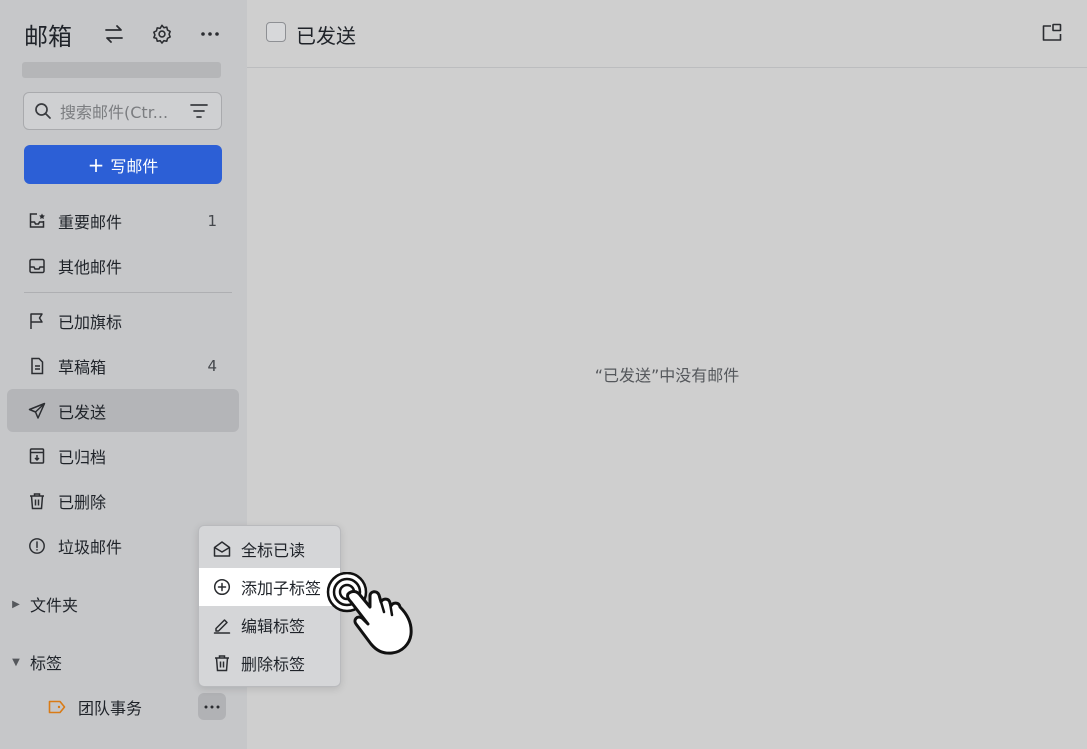 This screenshot has width=1087, height=749. Describe the element at coordinates (128, 292) in the screenshot. I see `nav-divider` at that location.